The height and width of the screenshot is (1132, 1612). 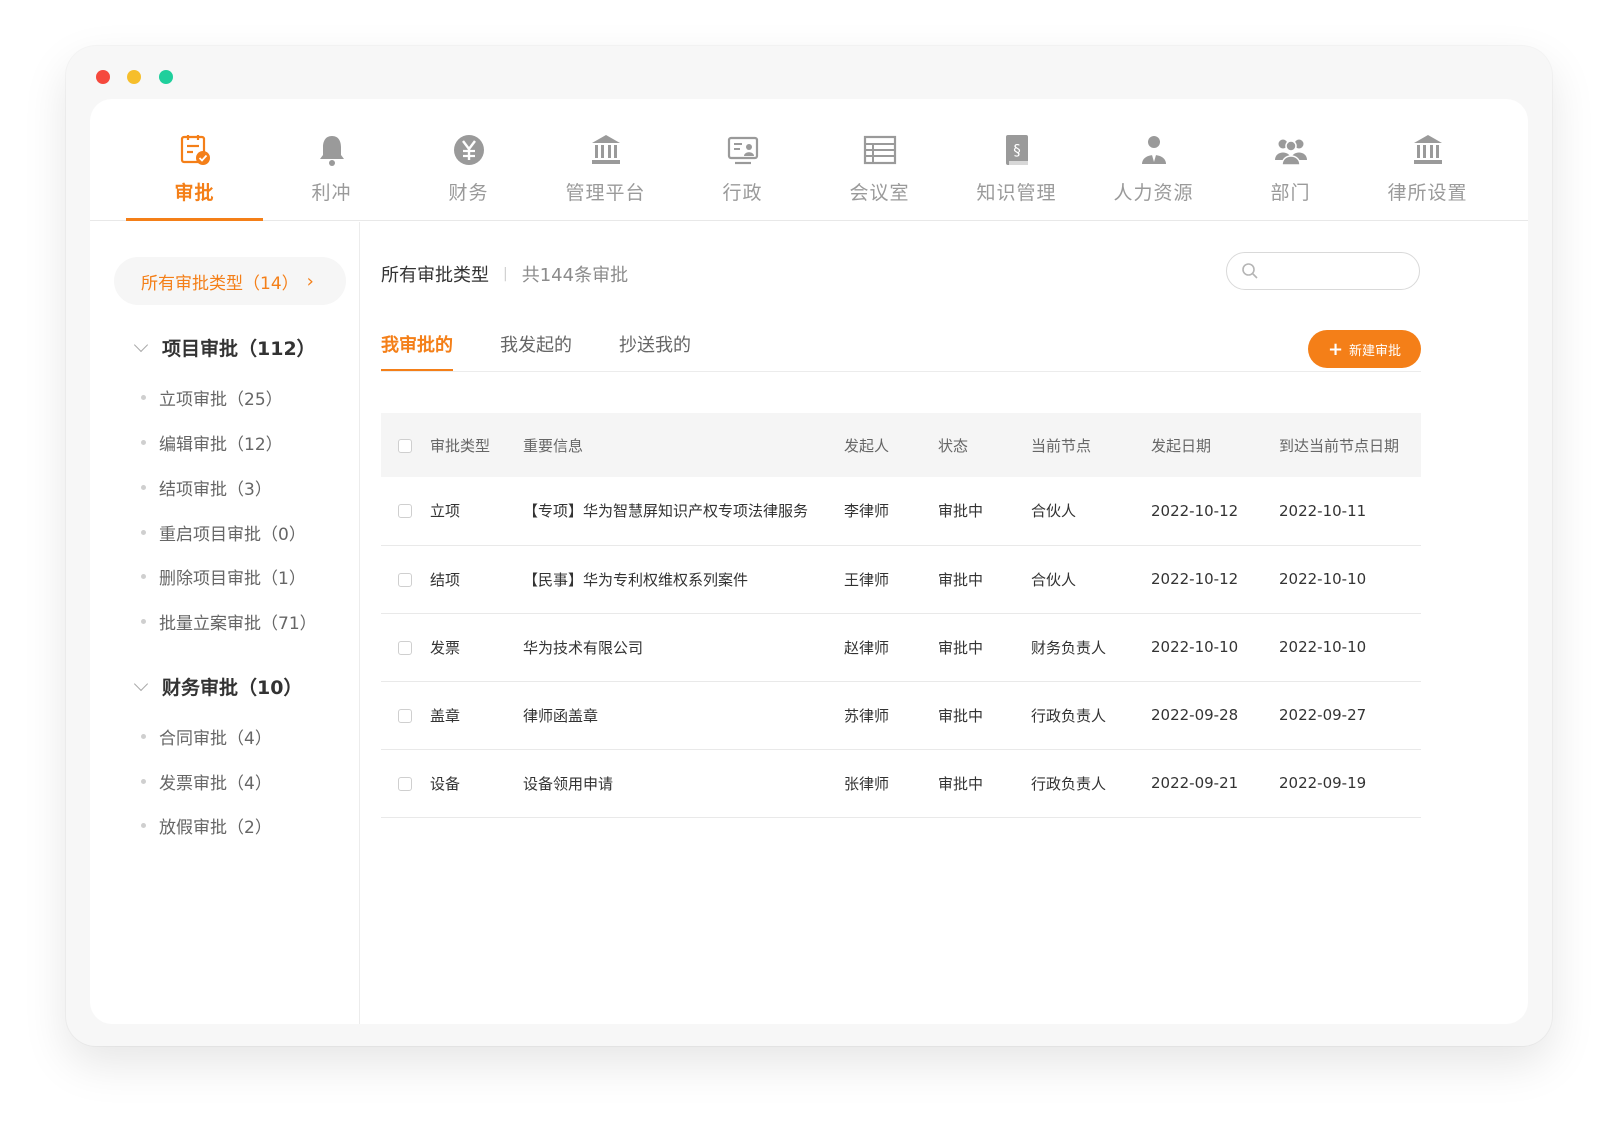 I want to click on nav-item-knowledge: § 知识管理, so click(x=1016, y=160).